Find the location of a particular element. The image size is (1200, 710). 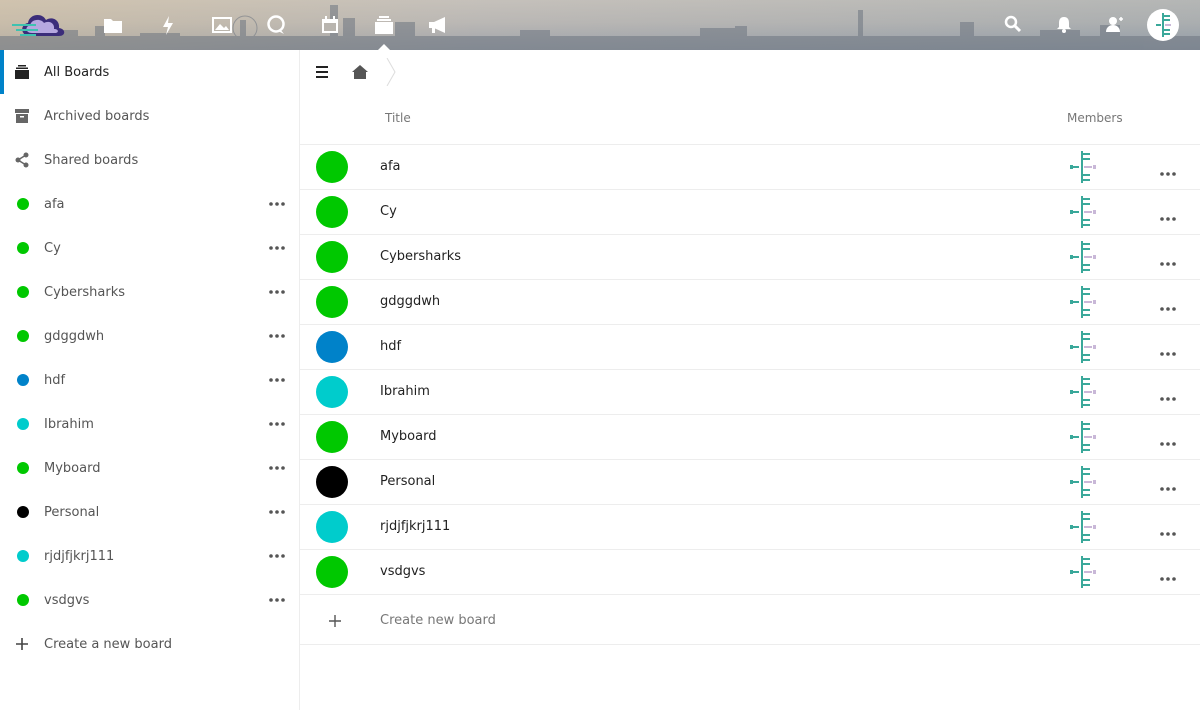

sidebar-item-label: Ibrahim is located at coordinates (69, 424).